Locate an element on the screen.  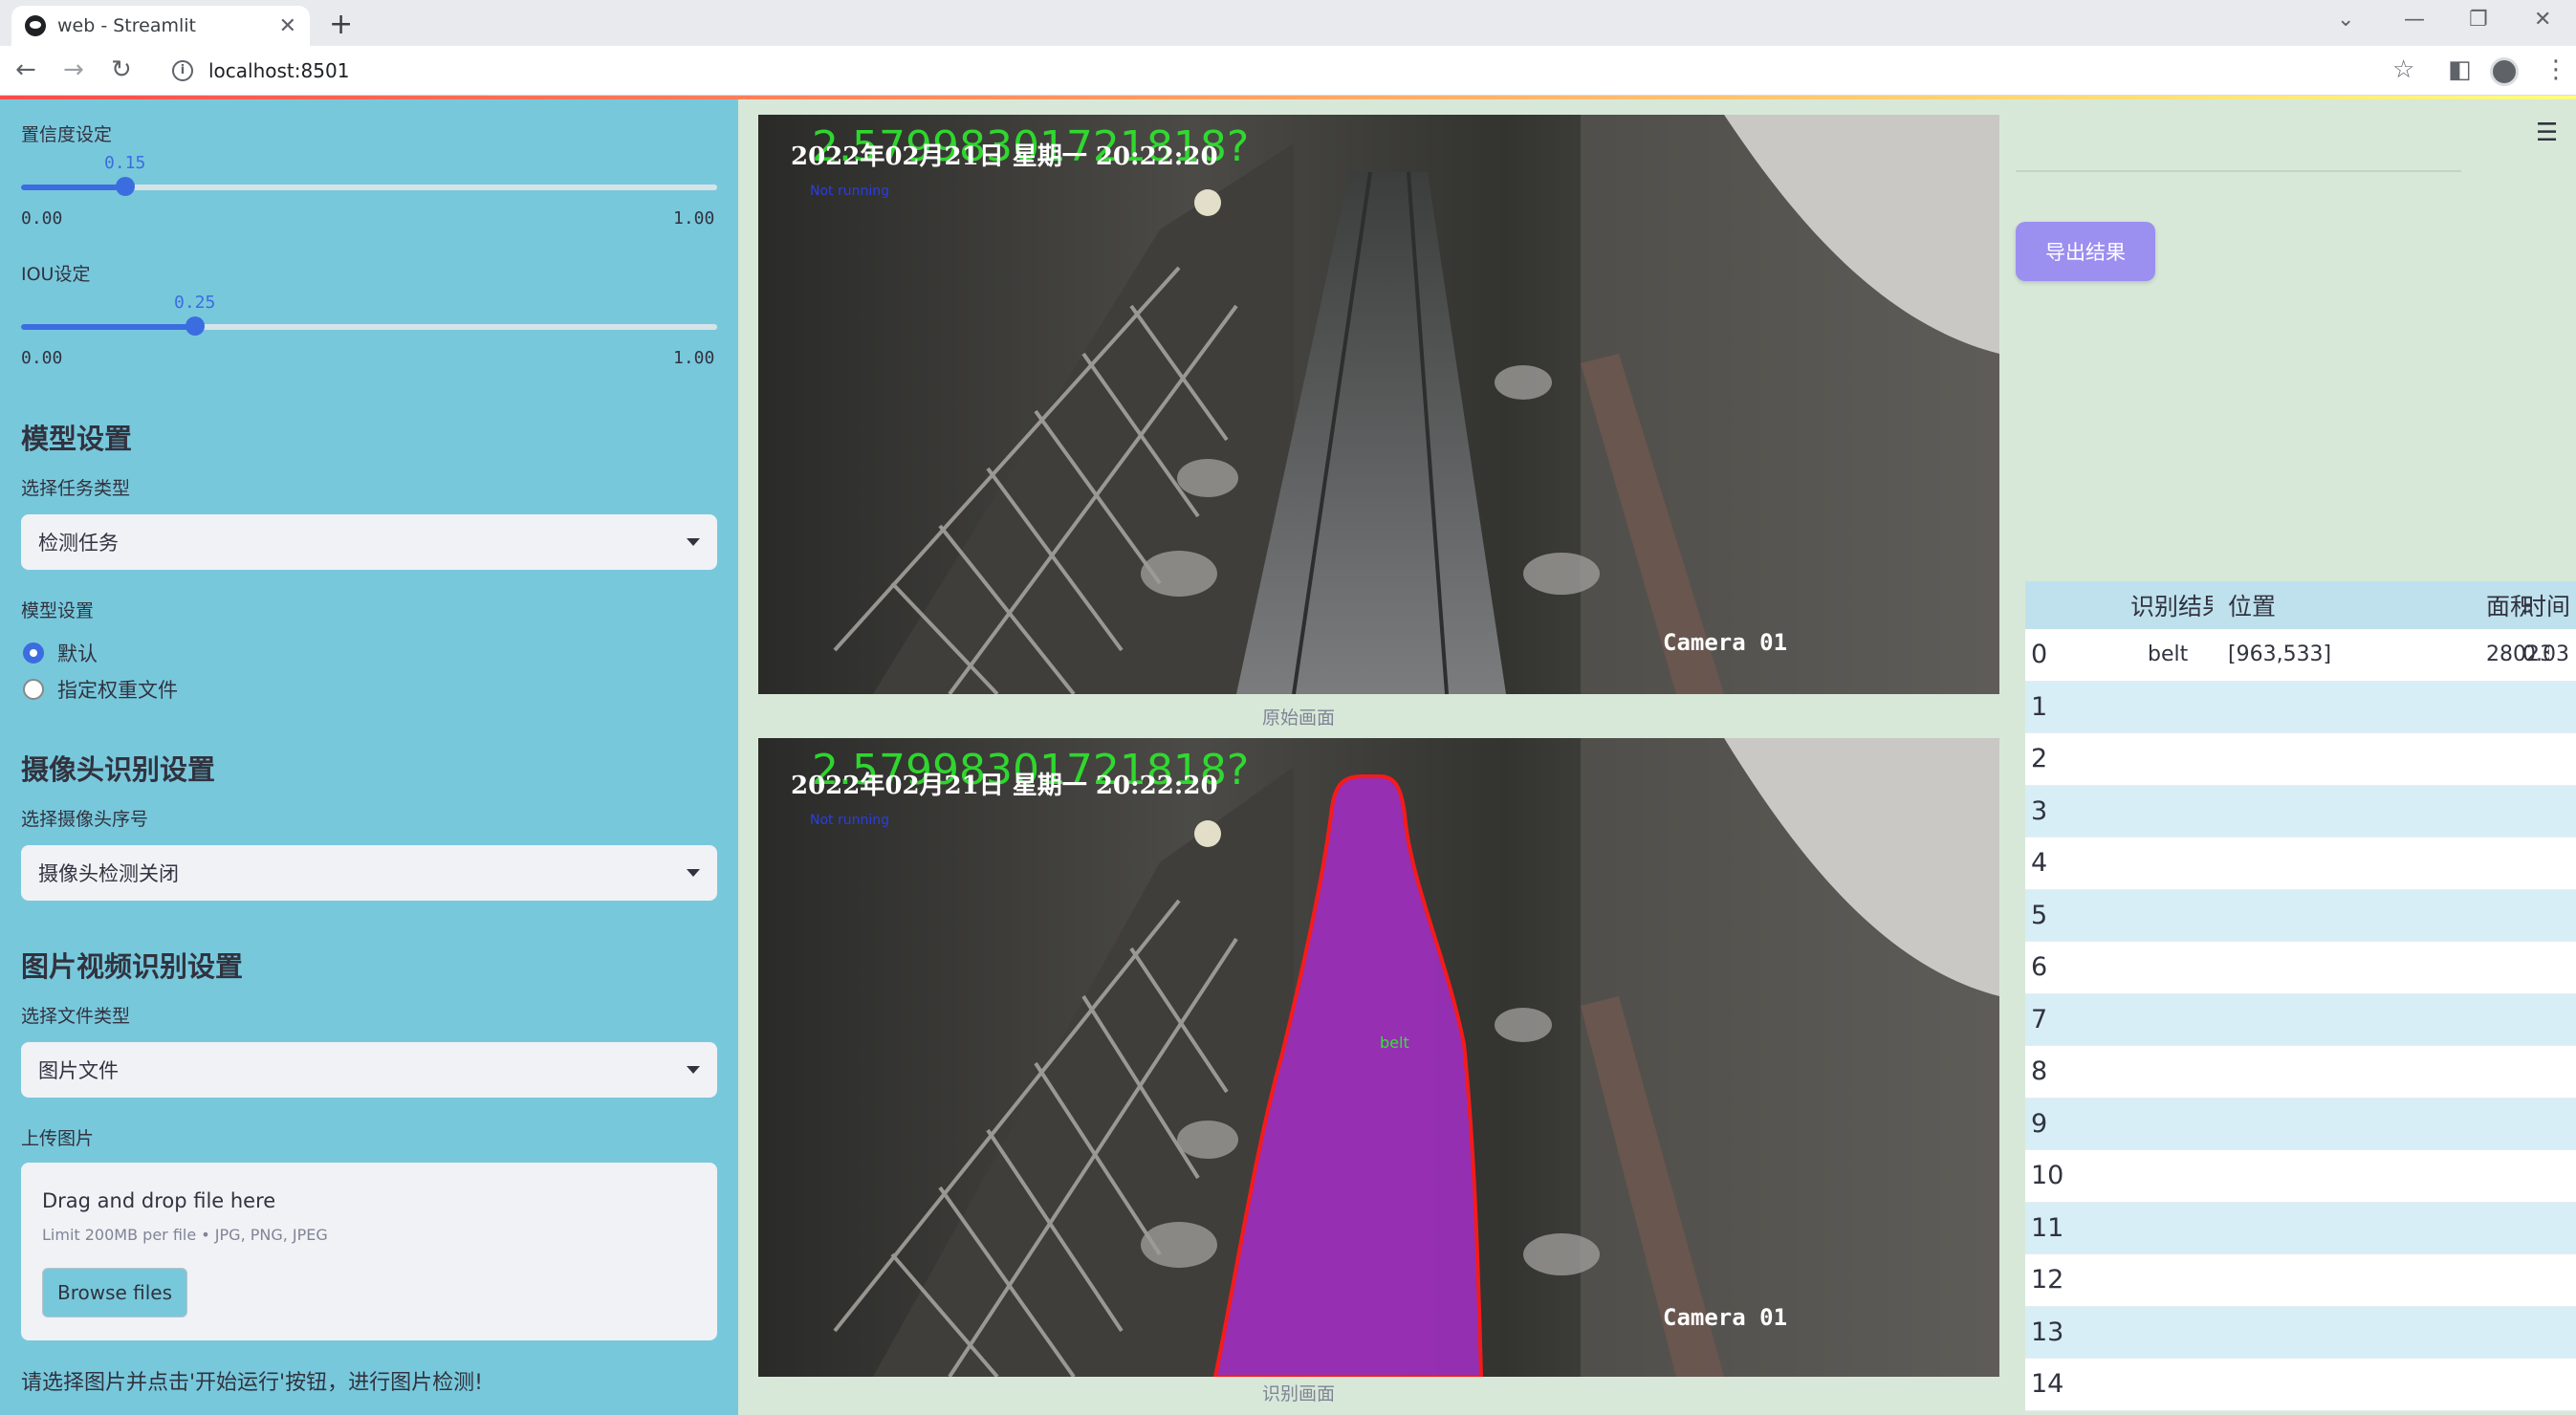
file-type-select: 图片文件 is located at coordinates (369, 1070).